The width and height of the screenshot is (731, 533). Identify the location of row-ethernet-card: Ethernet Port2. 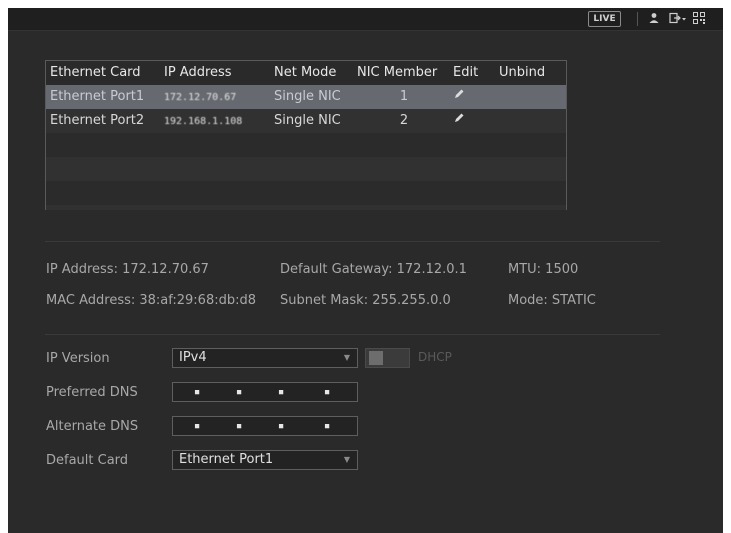
(97, 120).